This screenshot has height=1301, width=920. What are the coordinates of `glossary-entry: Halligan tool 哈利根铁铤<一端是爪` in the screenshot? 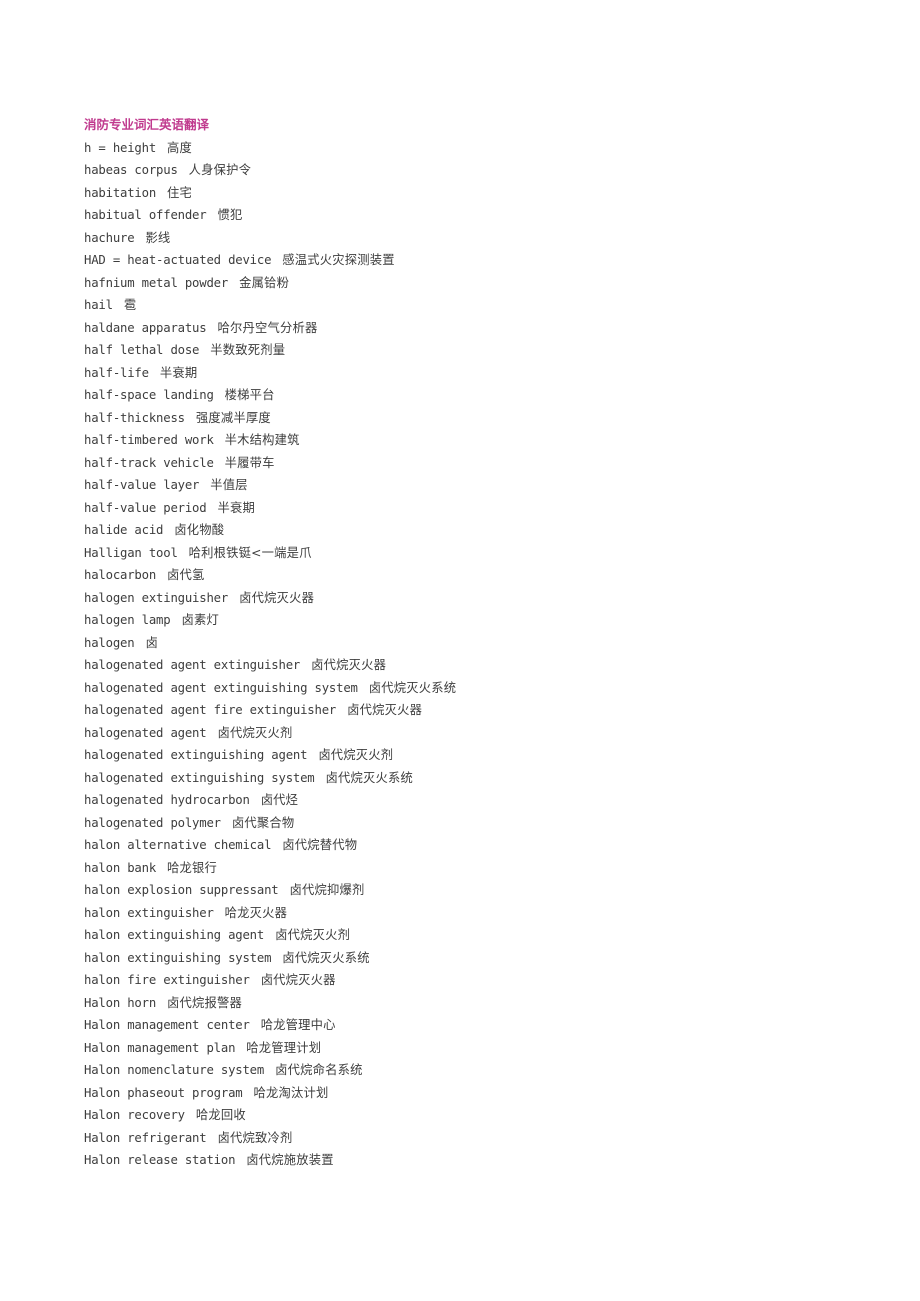 It's located at (464, 553).